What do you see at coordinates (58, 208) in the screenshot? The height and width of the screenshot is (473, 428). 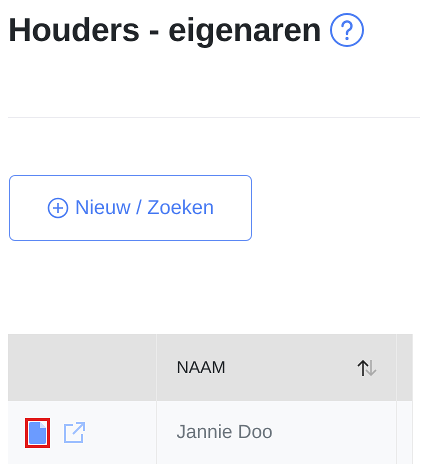 I see `plus-circle-icon` at bounding box center [58, 208].